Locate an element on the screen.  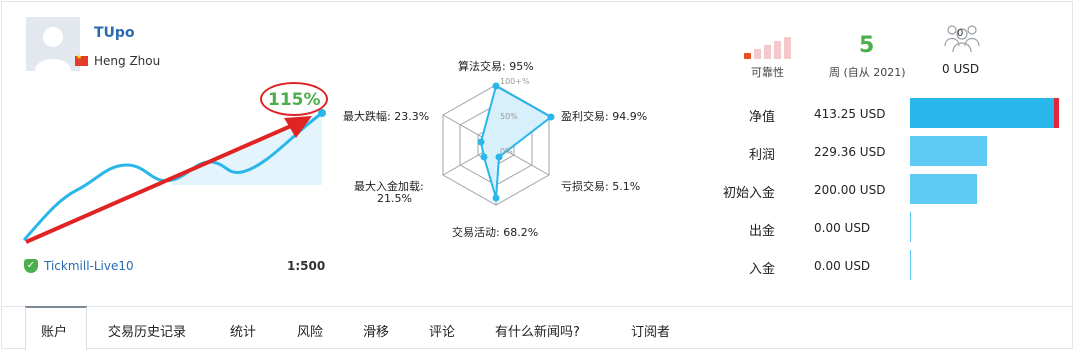
tab-bar: 账户 交易历史记录 统计 风险 滑移 评论 有什么新闻吗? 订阅者 is located at coordinates (537, 328).